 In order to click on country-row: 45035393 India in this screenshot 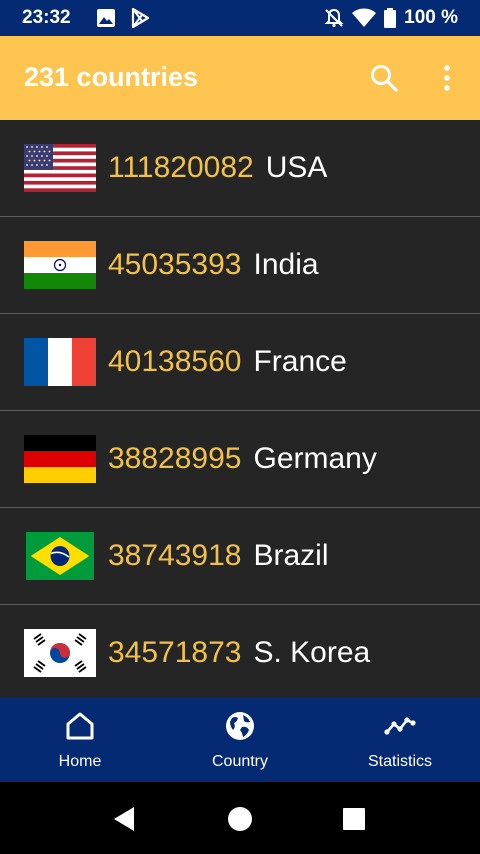, I will do `click(240, 265)`.